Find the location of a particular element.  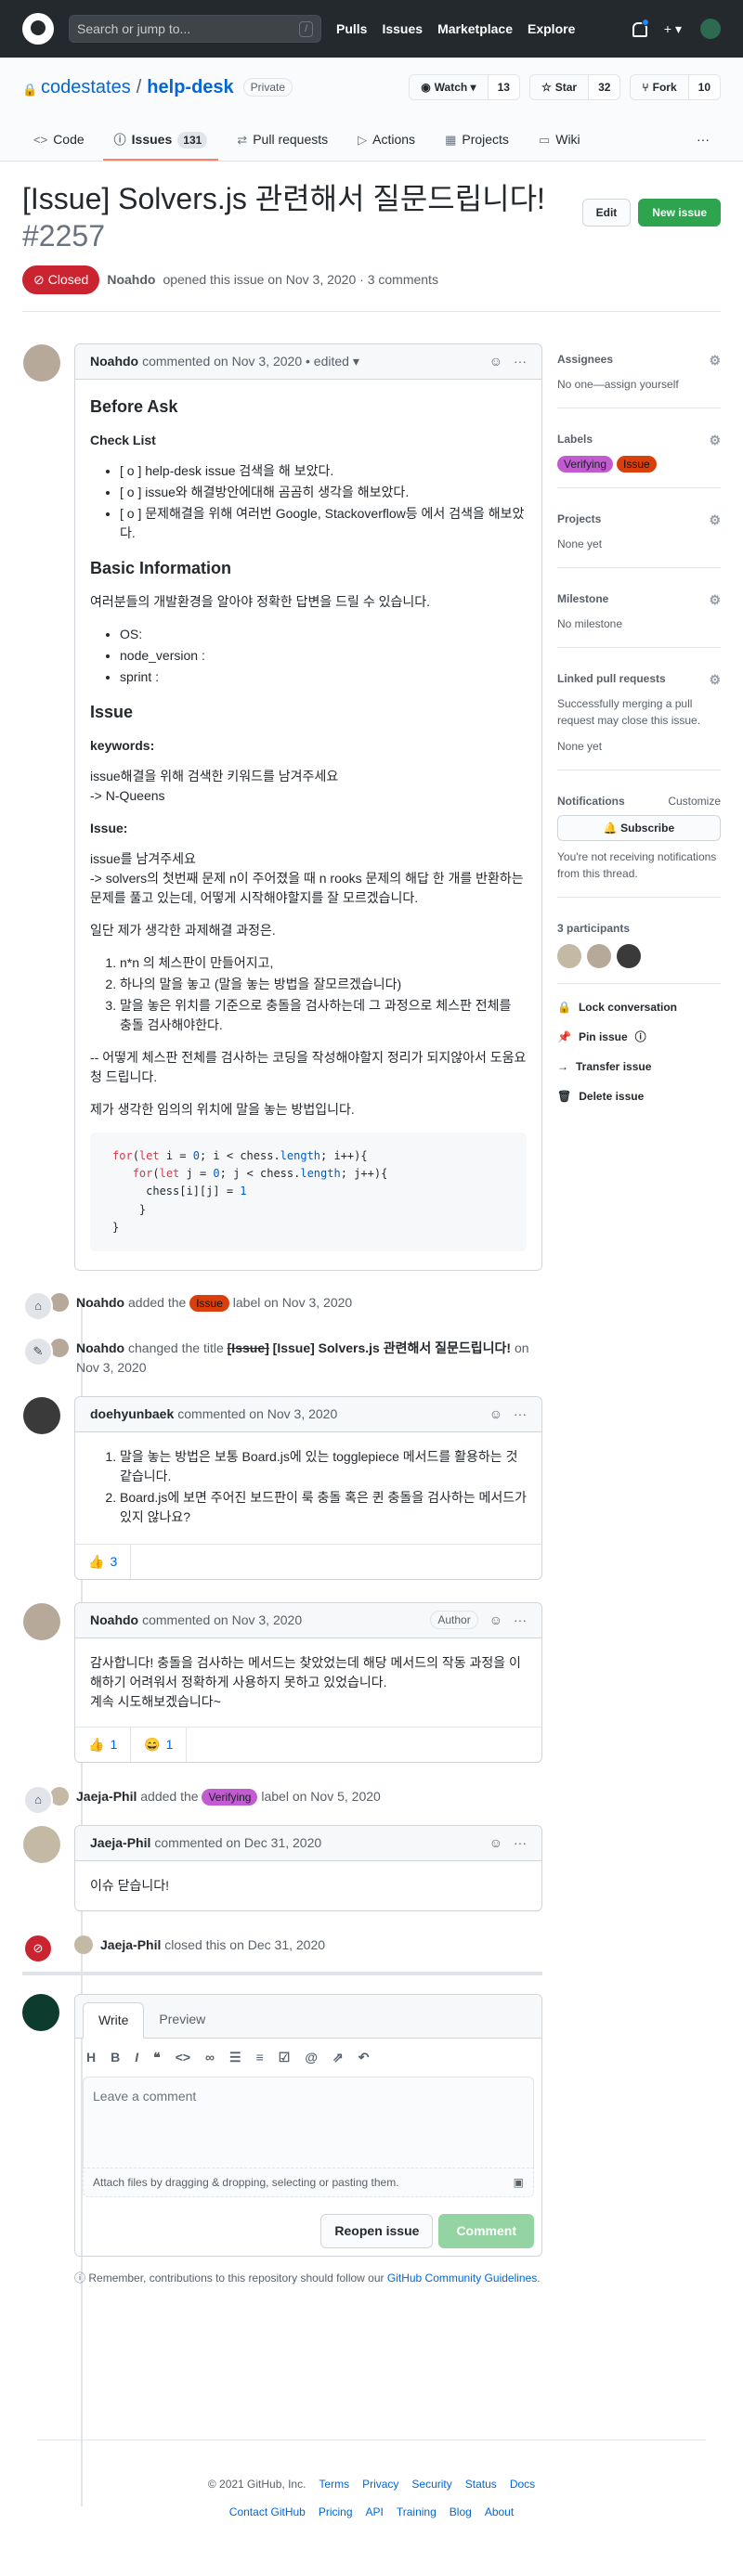

reopen-issue-button: Reopen issue is located at coordinates (377, 2230).